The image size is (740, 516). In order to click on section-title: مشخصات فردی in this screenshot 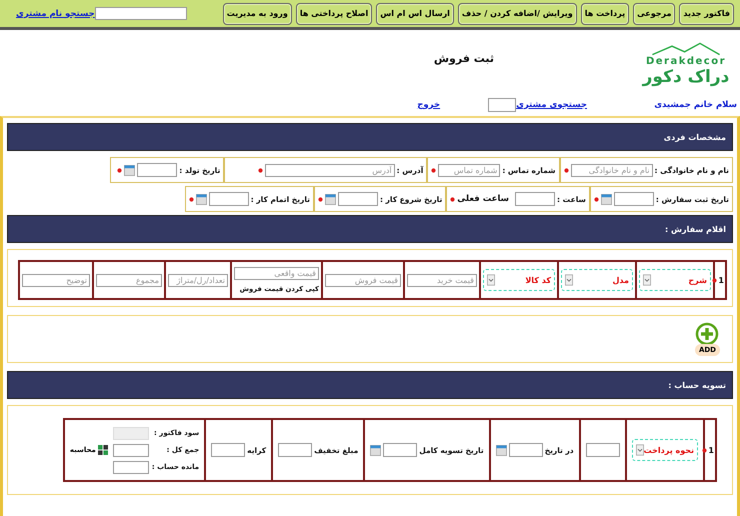, I will do `click(695, 137)`.